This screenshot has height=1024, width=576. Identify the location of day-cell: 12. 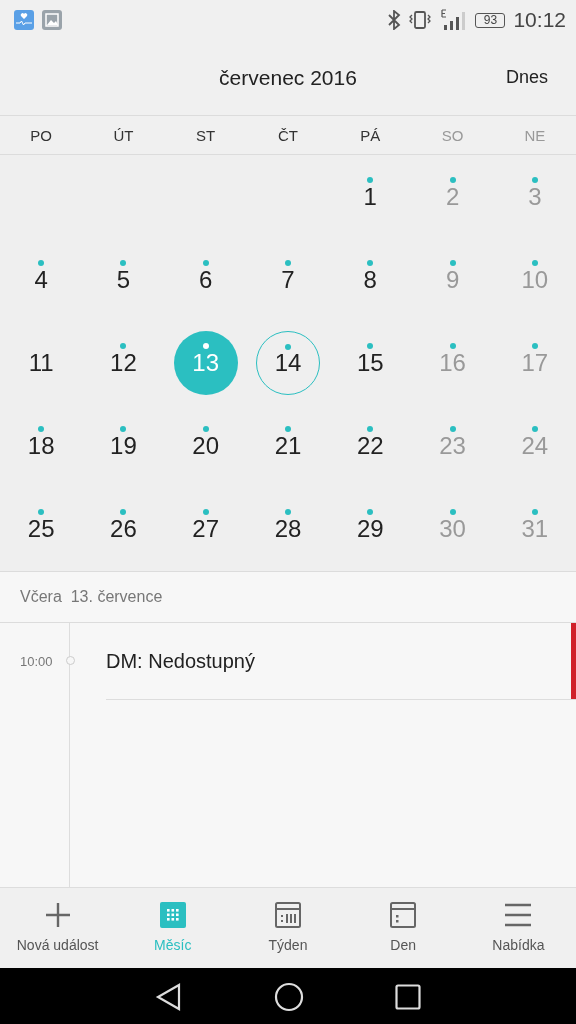
(123, 363).